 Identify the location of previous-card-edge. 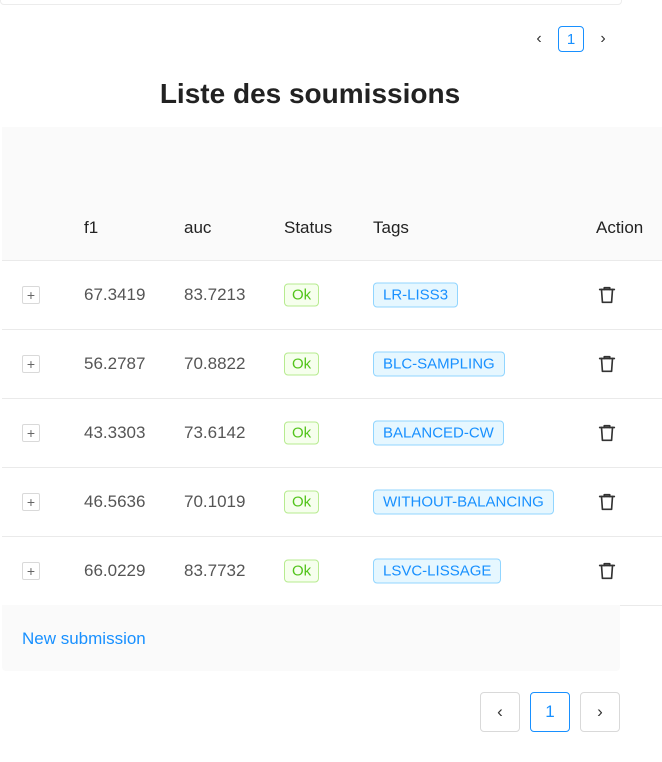
(311, 2).